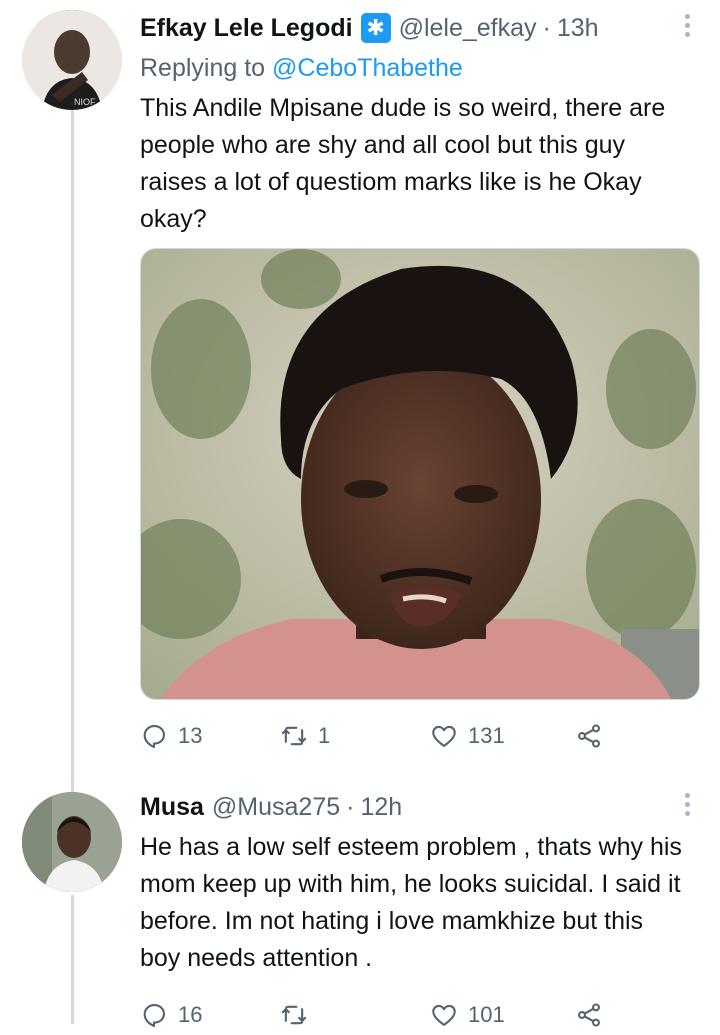 The image size is (720, 1035). What do you see at coordinates (210, 736) in the screenshot?
I see `reply-button: 13` at bounding box center [210, 736].